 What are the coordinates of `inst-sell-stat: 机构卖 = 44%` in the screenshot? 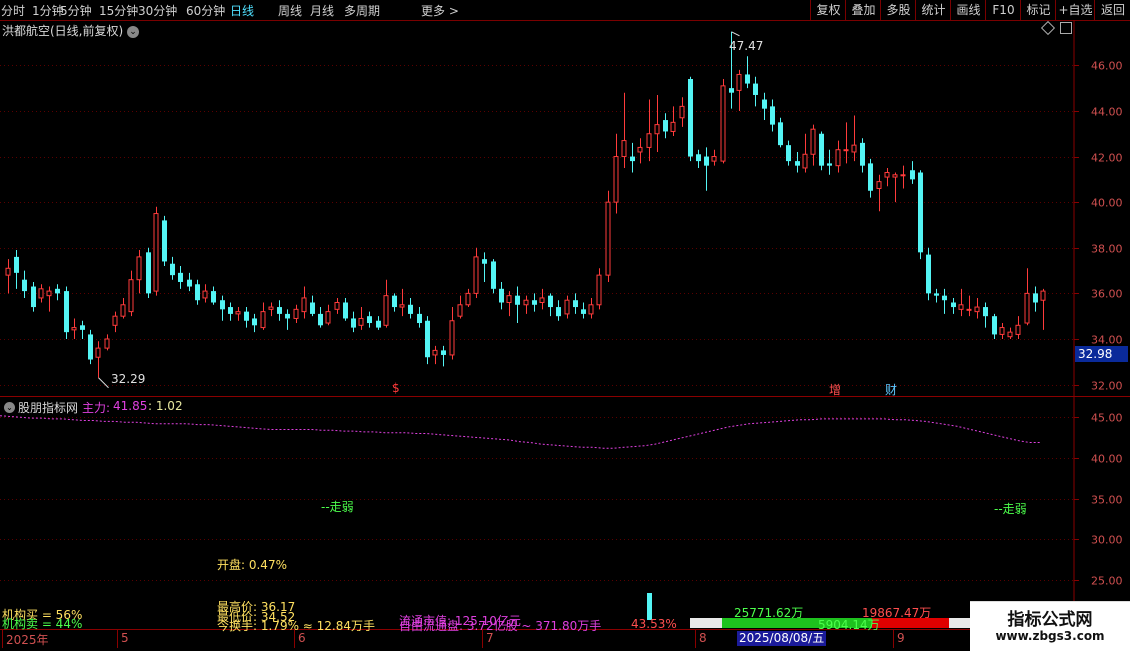 It's located at (42, 624).